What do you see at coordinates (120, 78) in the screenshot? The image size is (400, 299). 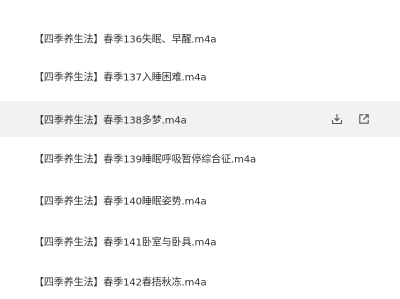 I see `file-name: 【四季养生法】春季137入睡困难.m4a` at bounding box center [120, 78].